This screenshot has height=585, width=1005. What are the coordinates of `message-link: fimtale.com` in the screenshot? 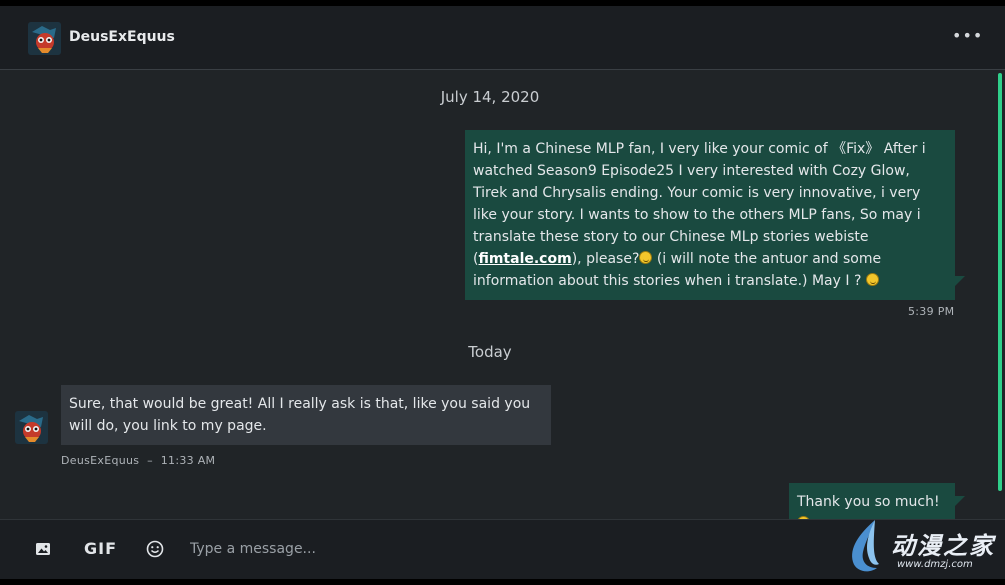 It's located at (524, 259).